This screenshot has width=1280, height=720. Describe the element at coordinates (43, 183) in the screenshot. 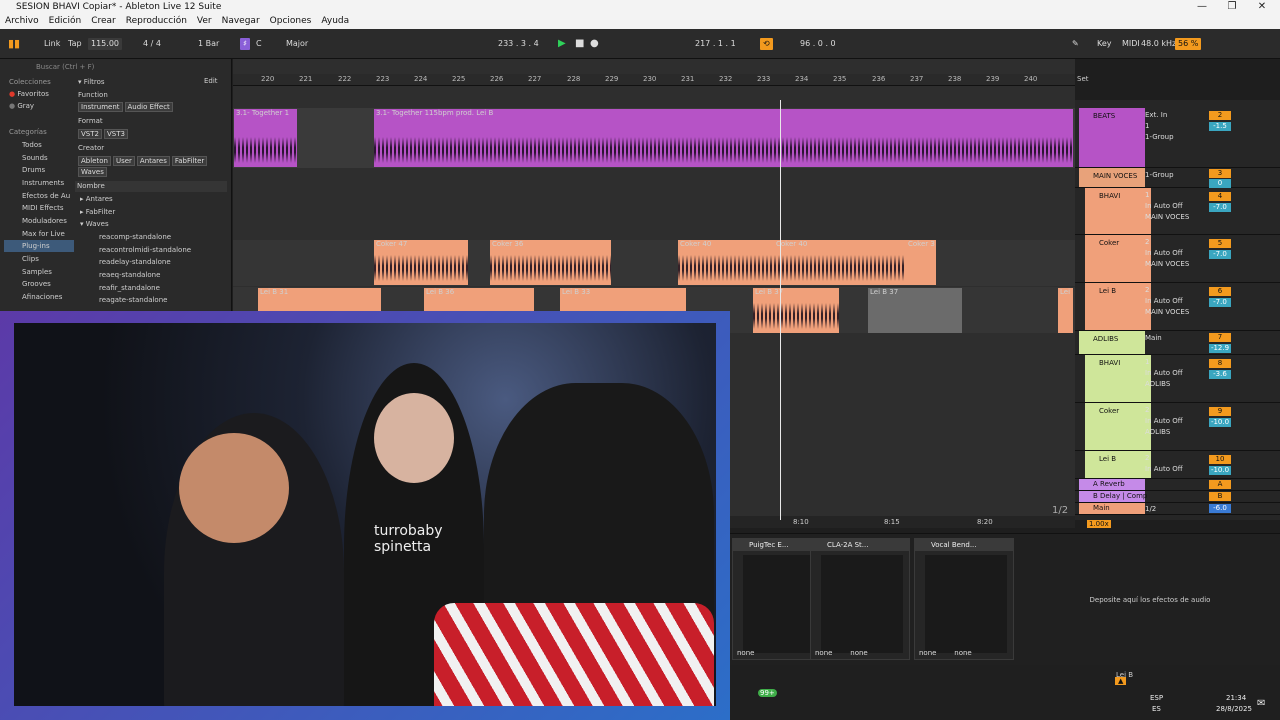

I see `category-instruments: Instruments` at that location.